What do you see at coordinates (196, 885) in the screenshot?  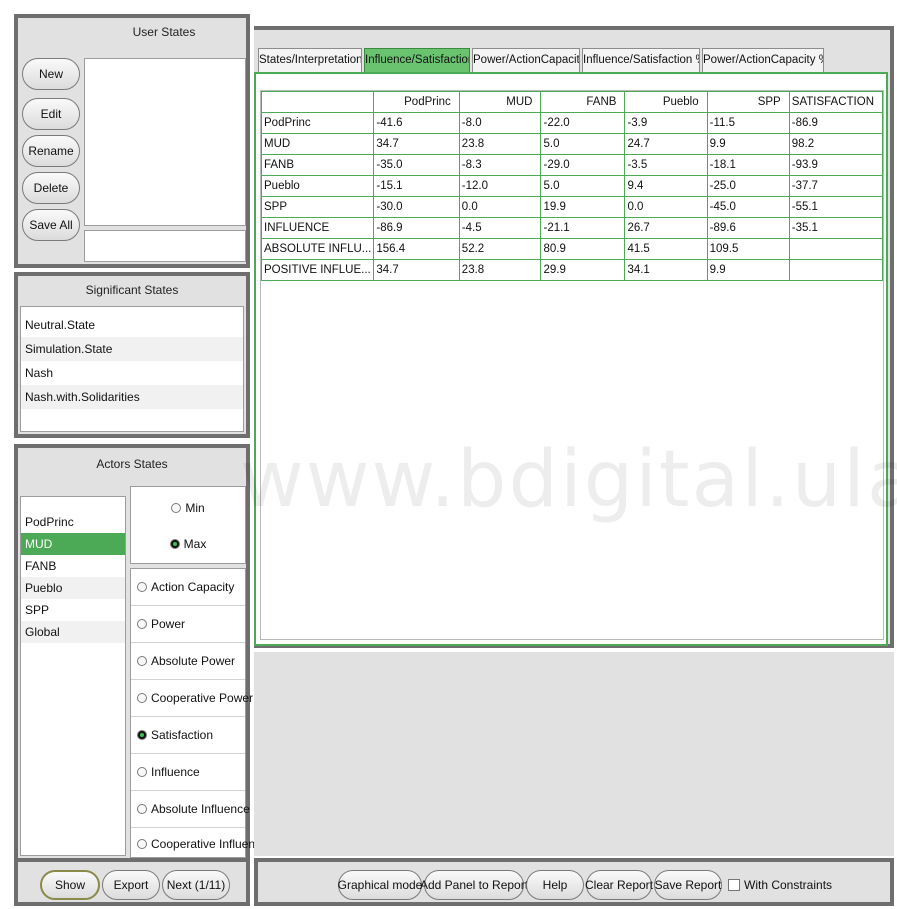 I see `next-button: Next (1/11)` at bounding box center [196, 885].